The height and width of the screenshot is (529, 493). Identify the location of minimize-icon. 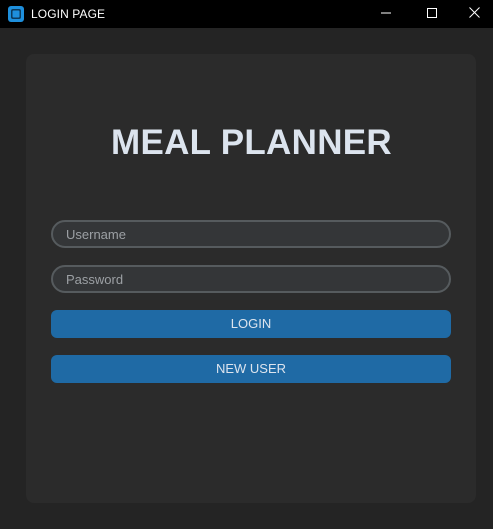
(386, 14).